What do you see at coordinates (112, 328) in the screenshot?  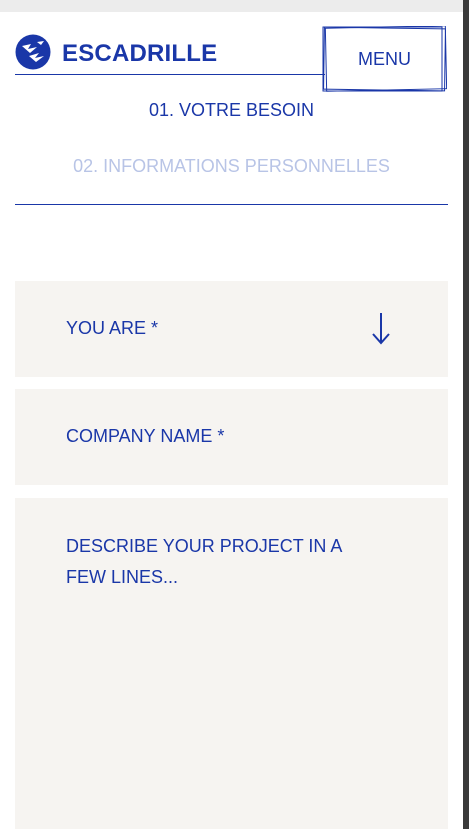 I see `you-are-label: YOU ARE *` at bounding box center [112, 328].